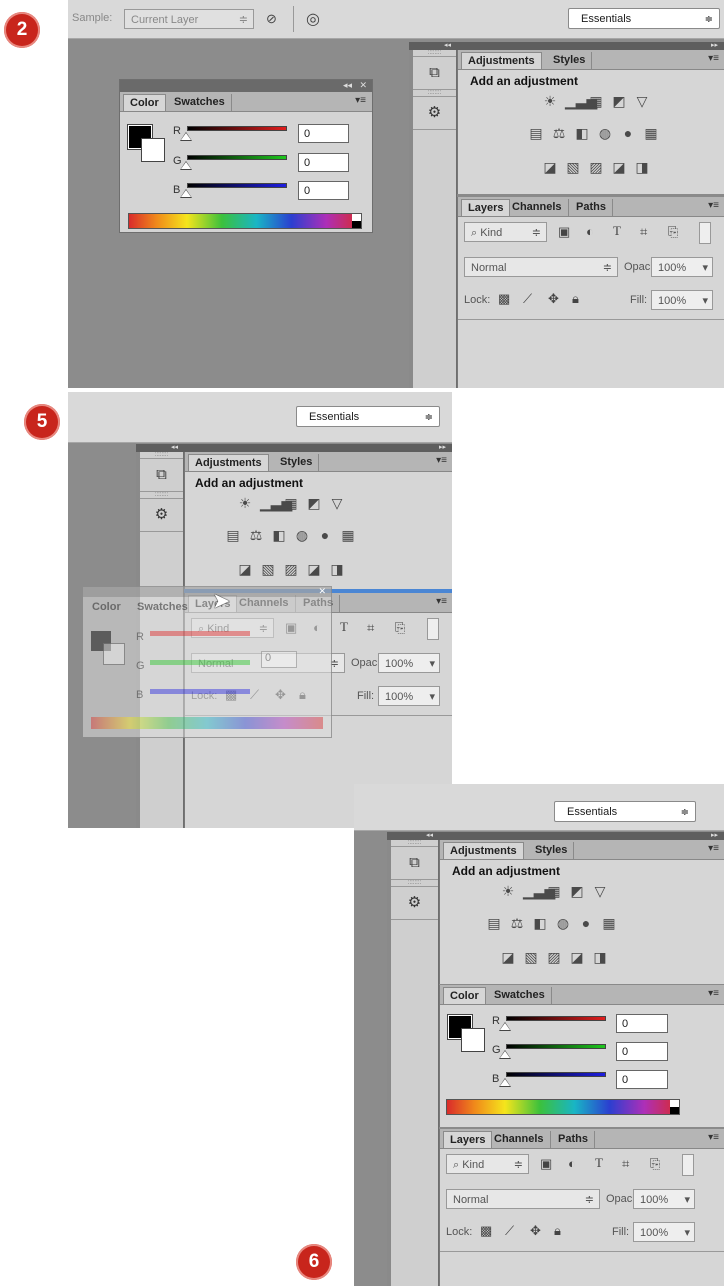 The height and width of the screenshot is (1286, 725). Describe the element at coordinates (207, 591) in the screenshot. I see `panel-title-bar: ✕` at that location.